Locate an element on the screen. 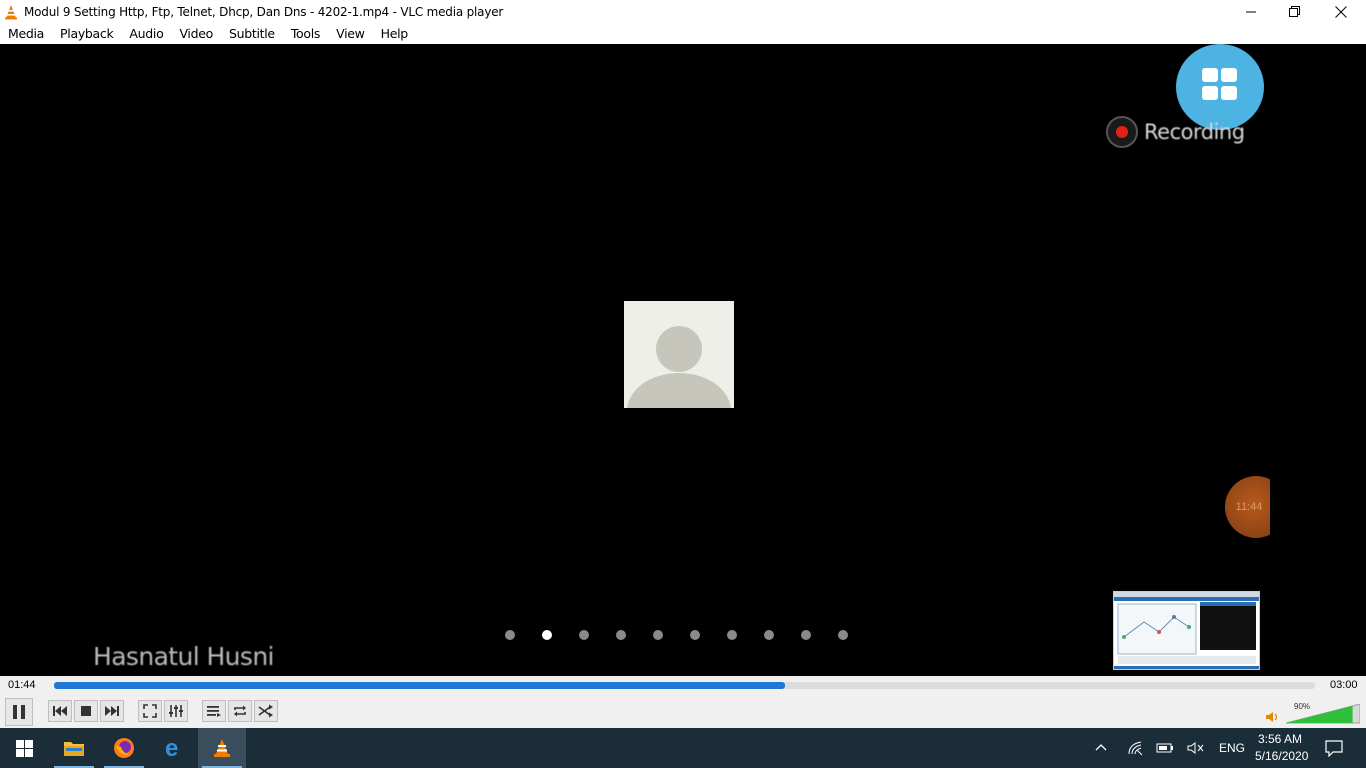  thumbnail-image is located at coordinates (1186, 630).